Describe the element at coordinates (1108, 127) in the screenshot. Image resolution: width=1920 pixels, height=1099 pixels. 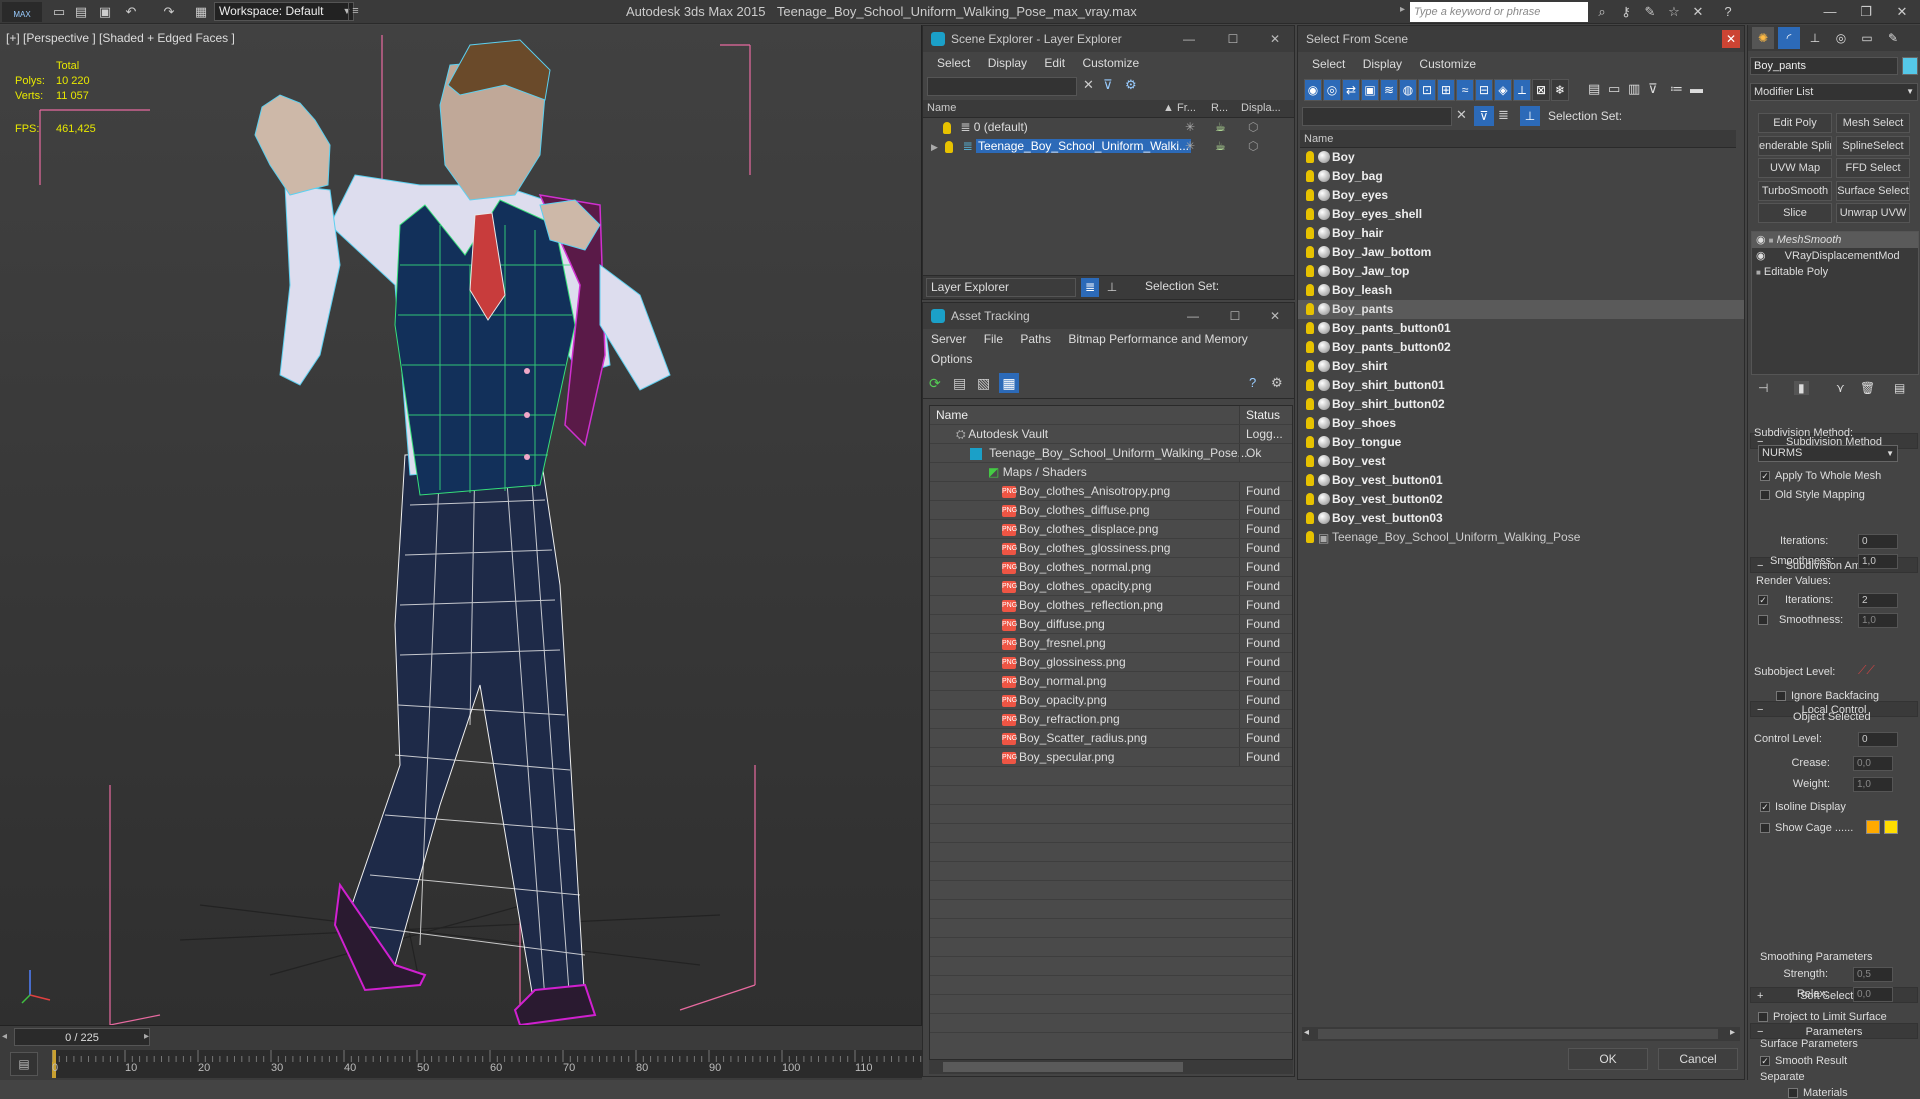
I see `layer-row: ≣ 0 (default) ✳ ☕ ⬡` at that location.